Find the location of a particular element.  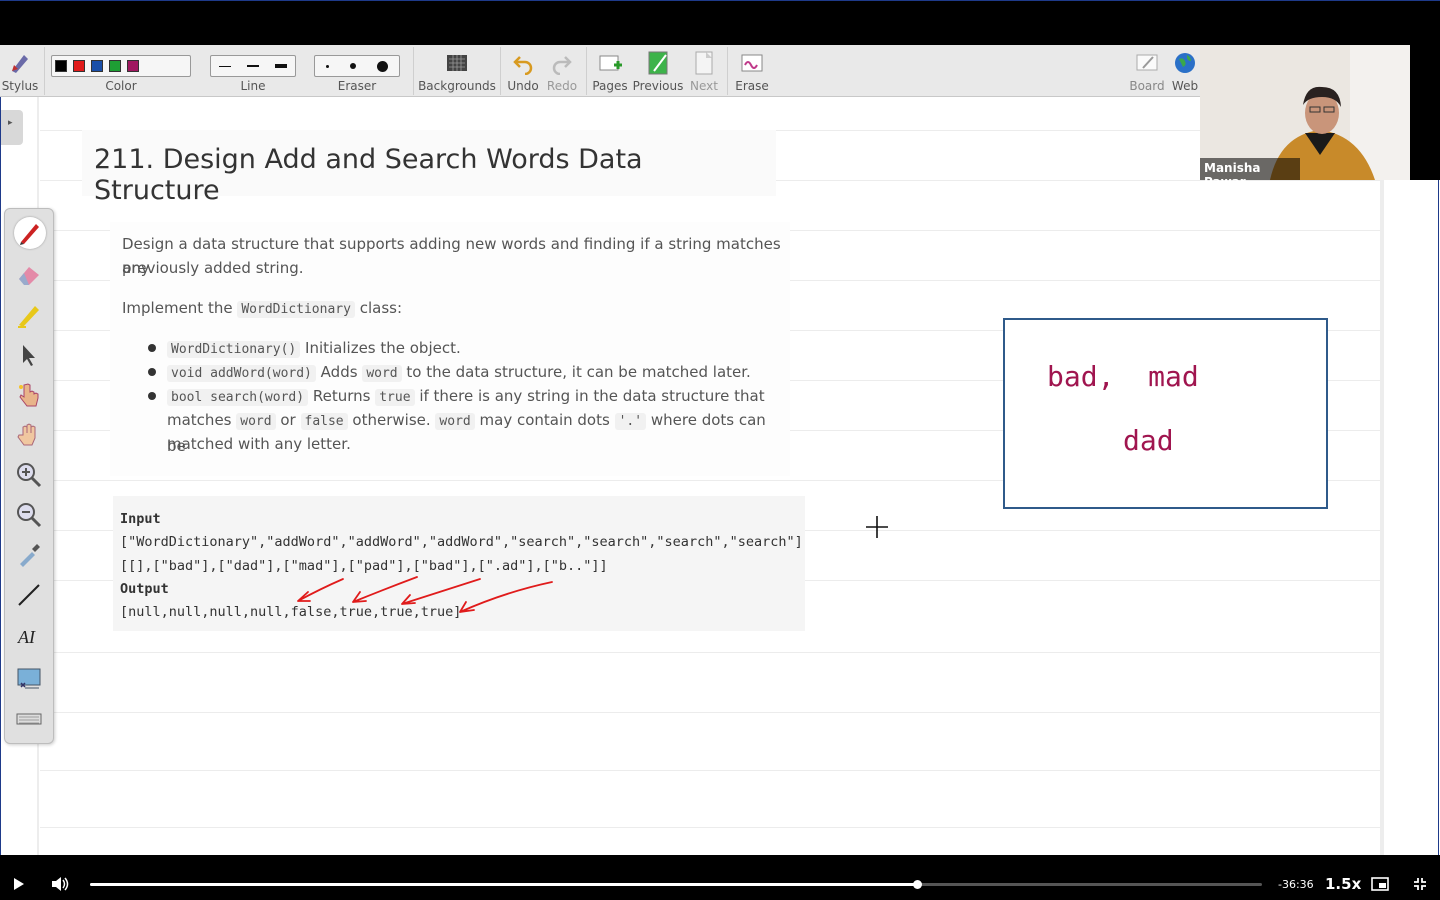

erase-all-icon is located at coordinates (752, 63).